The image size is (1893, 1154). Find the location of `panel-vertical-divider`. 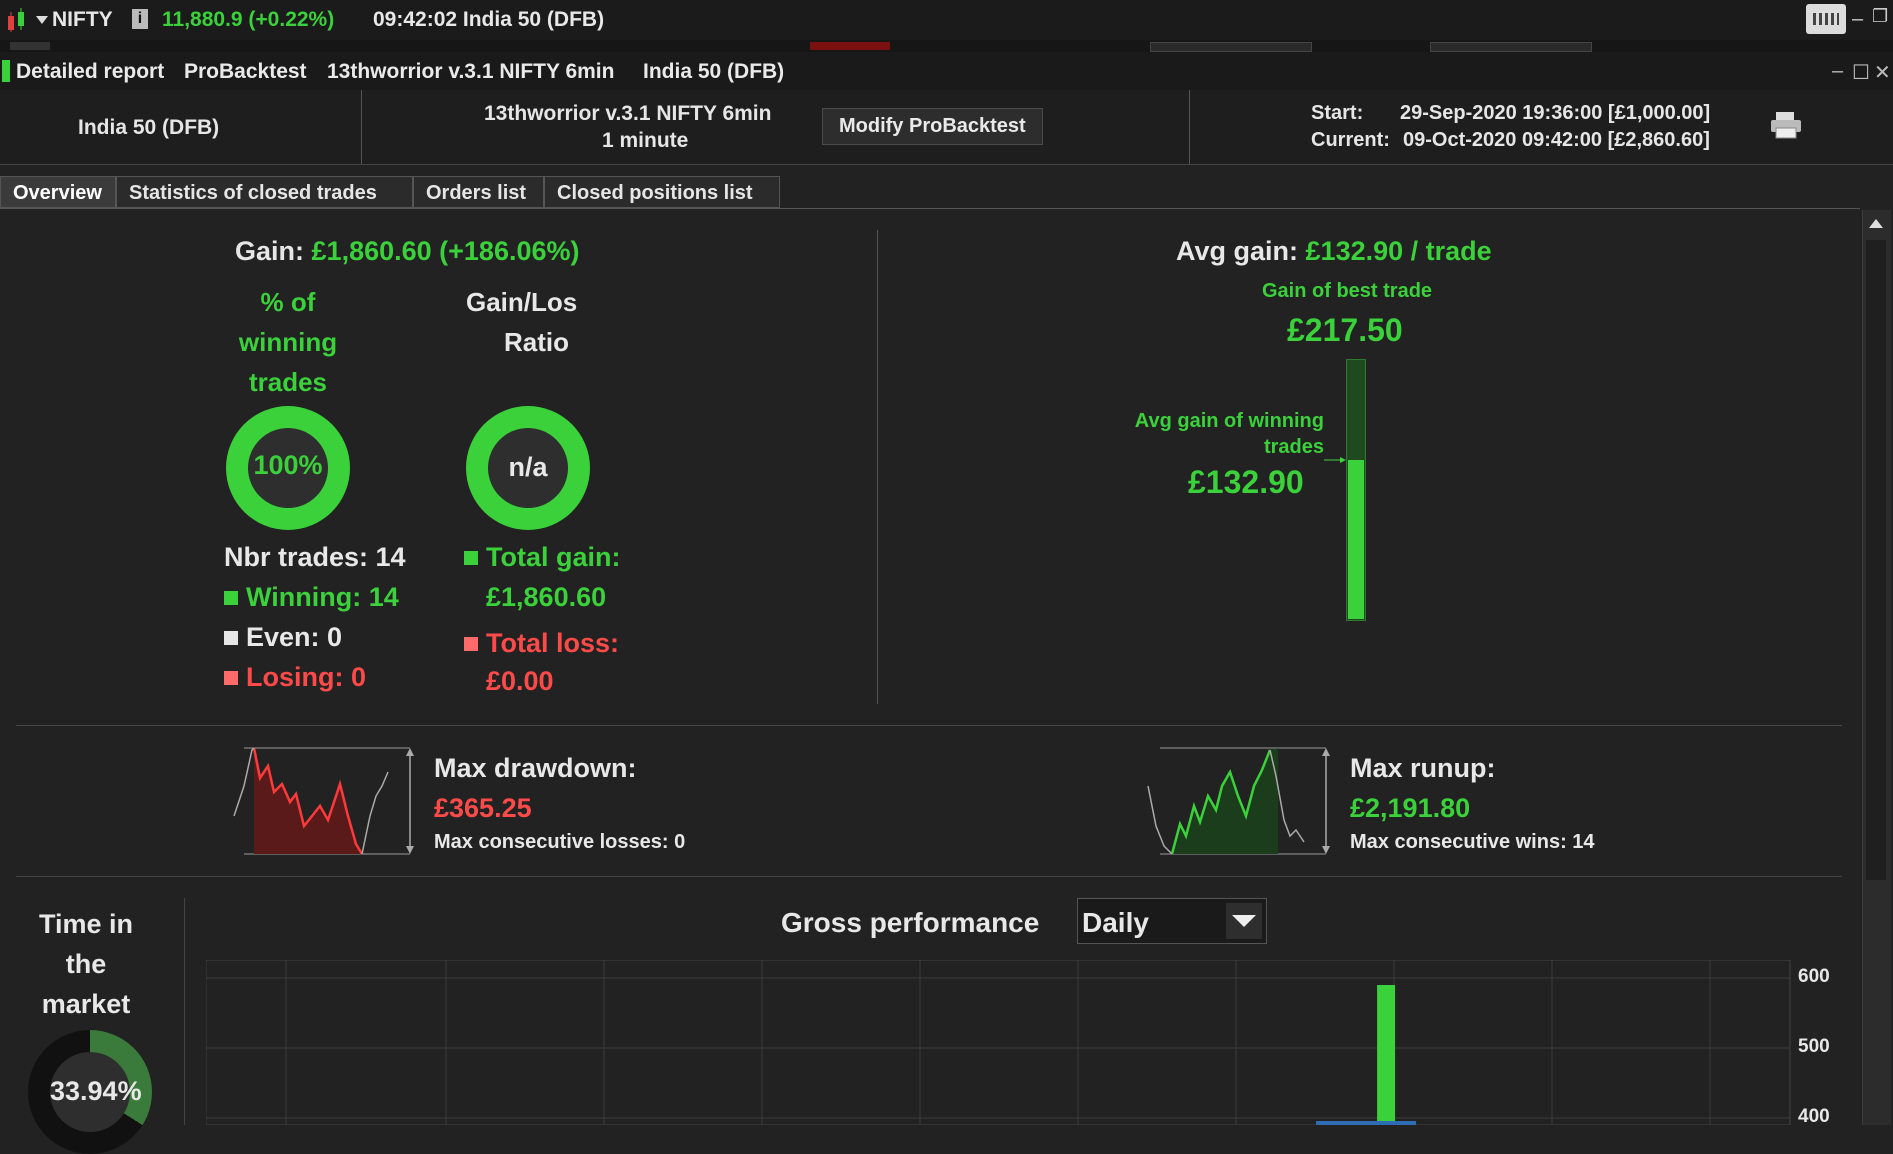

panel-vertical-divider is located at coordinates (877, 467).